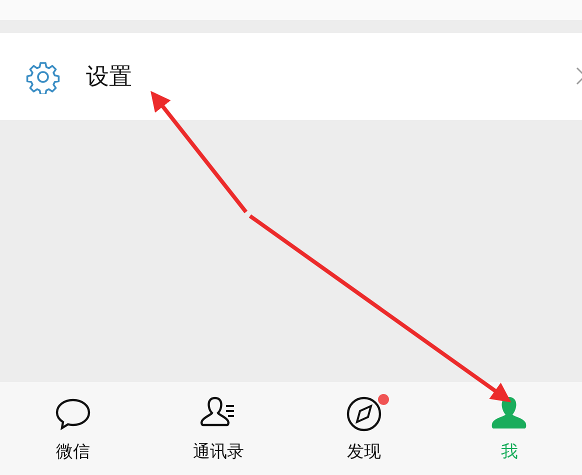 Image resolution: width=582 pixels, height=475 pixels. Describe the element at coordinates (73, 428) in the screenshot. I see `tab: 微信` at that location.